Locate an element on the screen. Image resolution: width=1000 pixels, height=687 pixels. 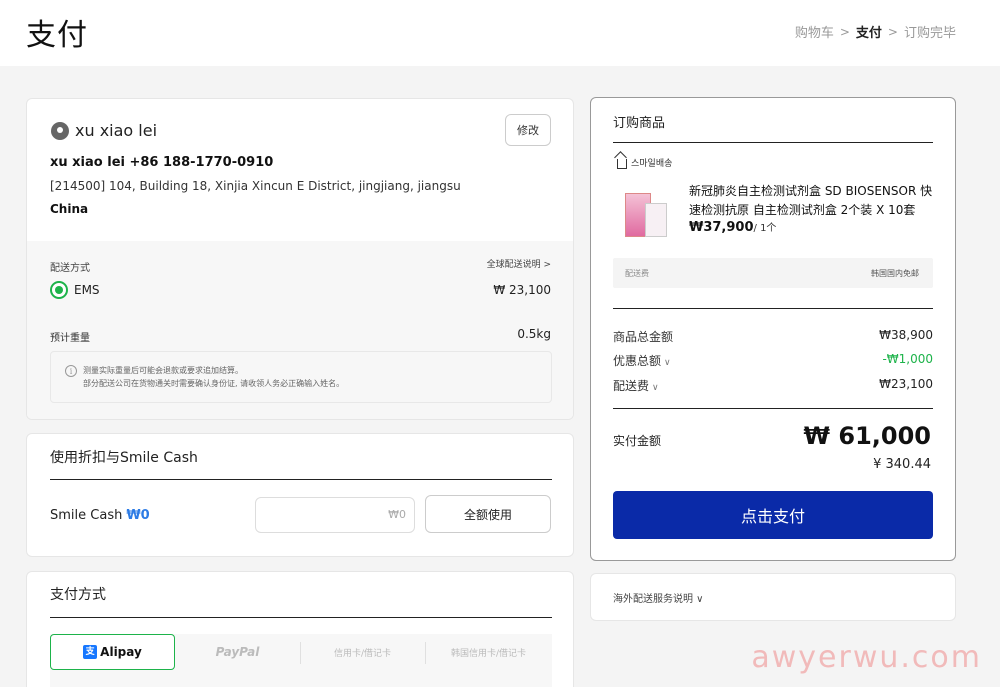
discount-row: 优惠总额 ∨ -₩1,000 is located at coordinates (773, 360).